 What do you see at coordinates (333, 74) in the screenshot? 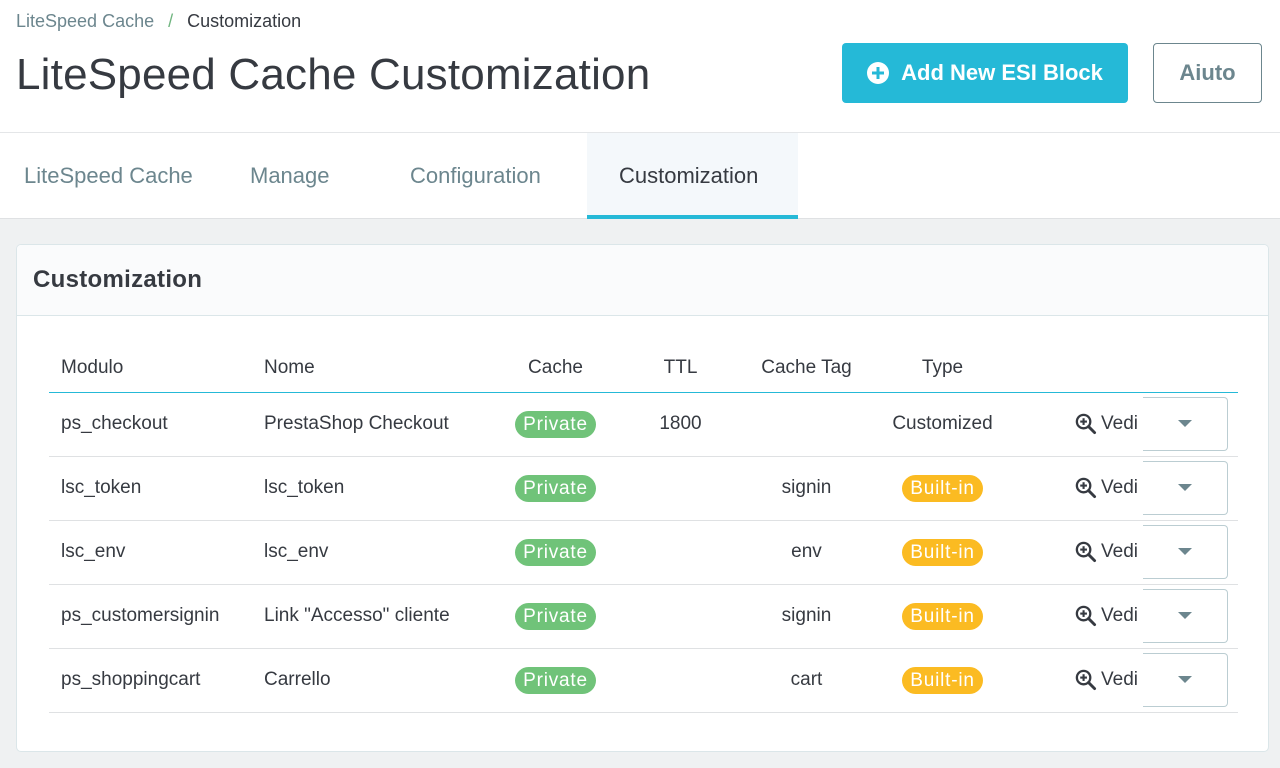
I see `page-title: LiteSpeed Cache Customization` at bounding box center [333, 74].